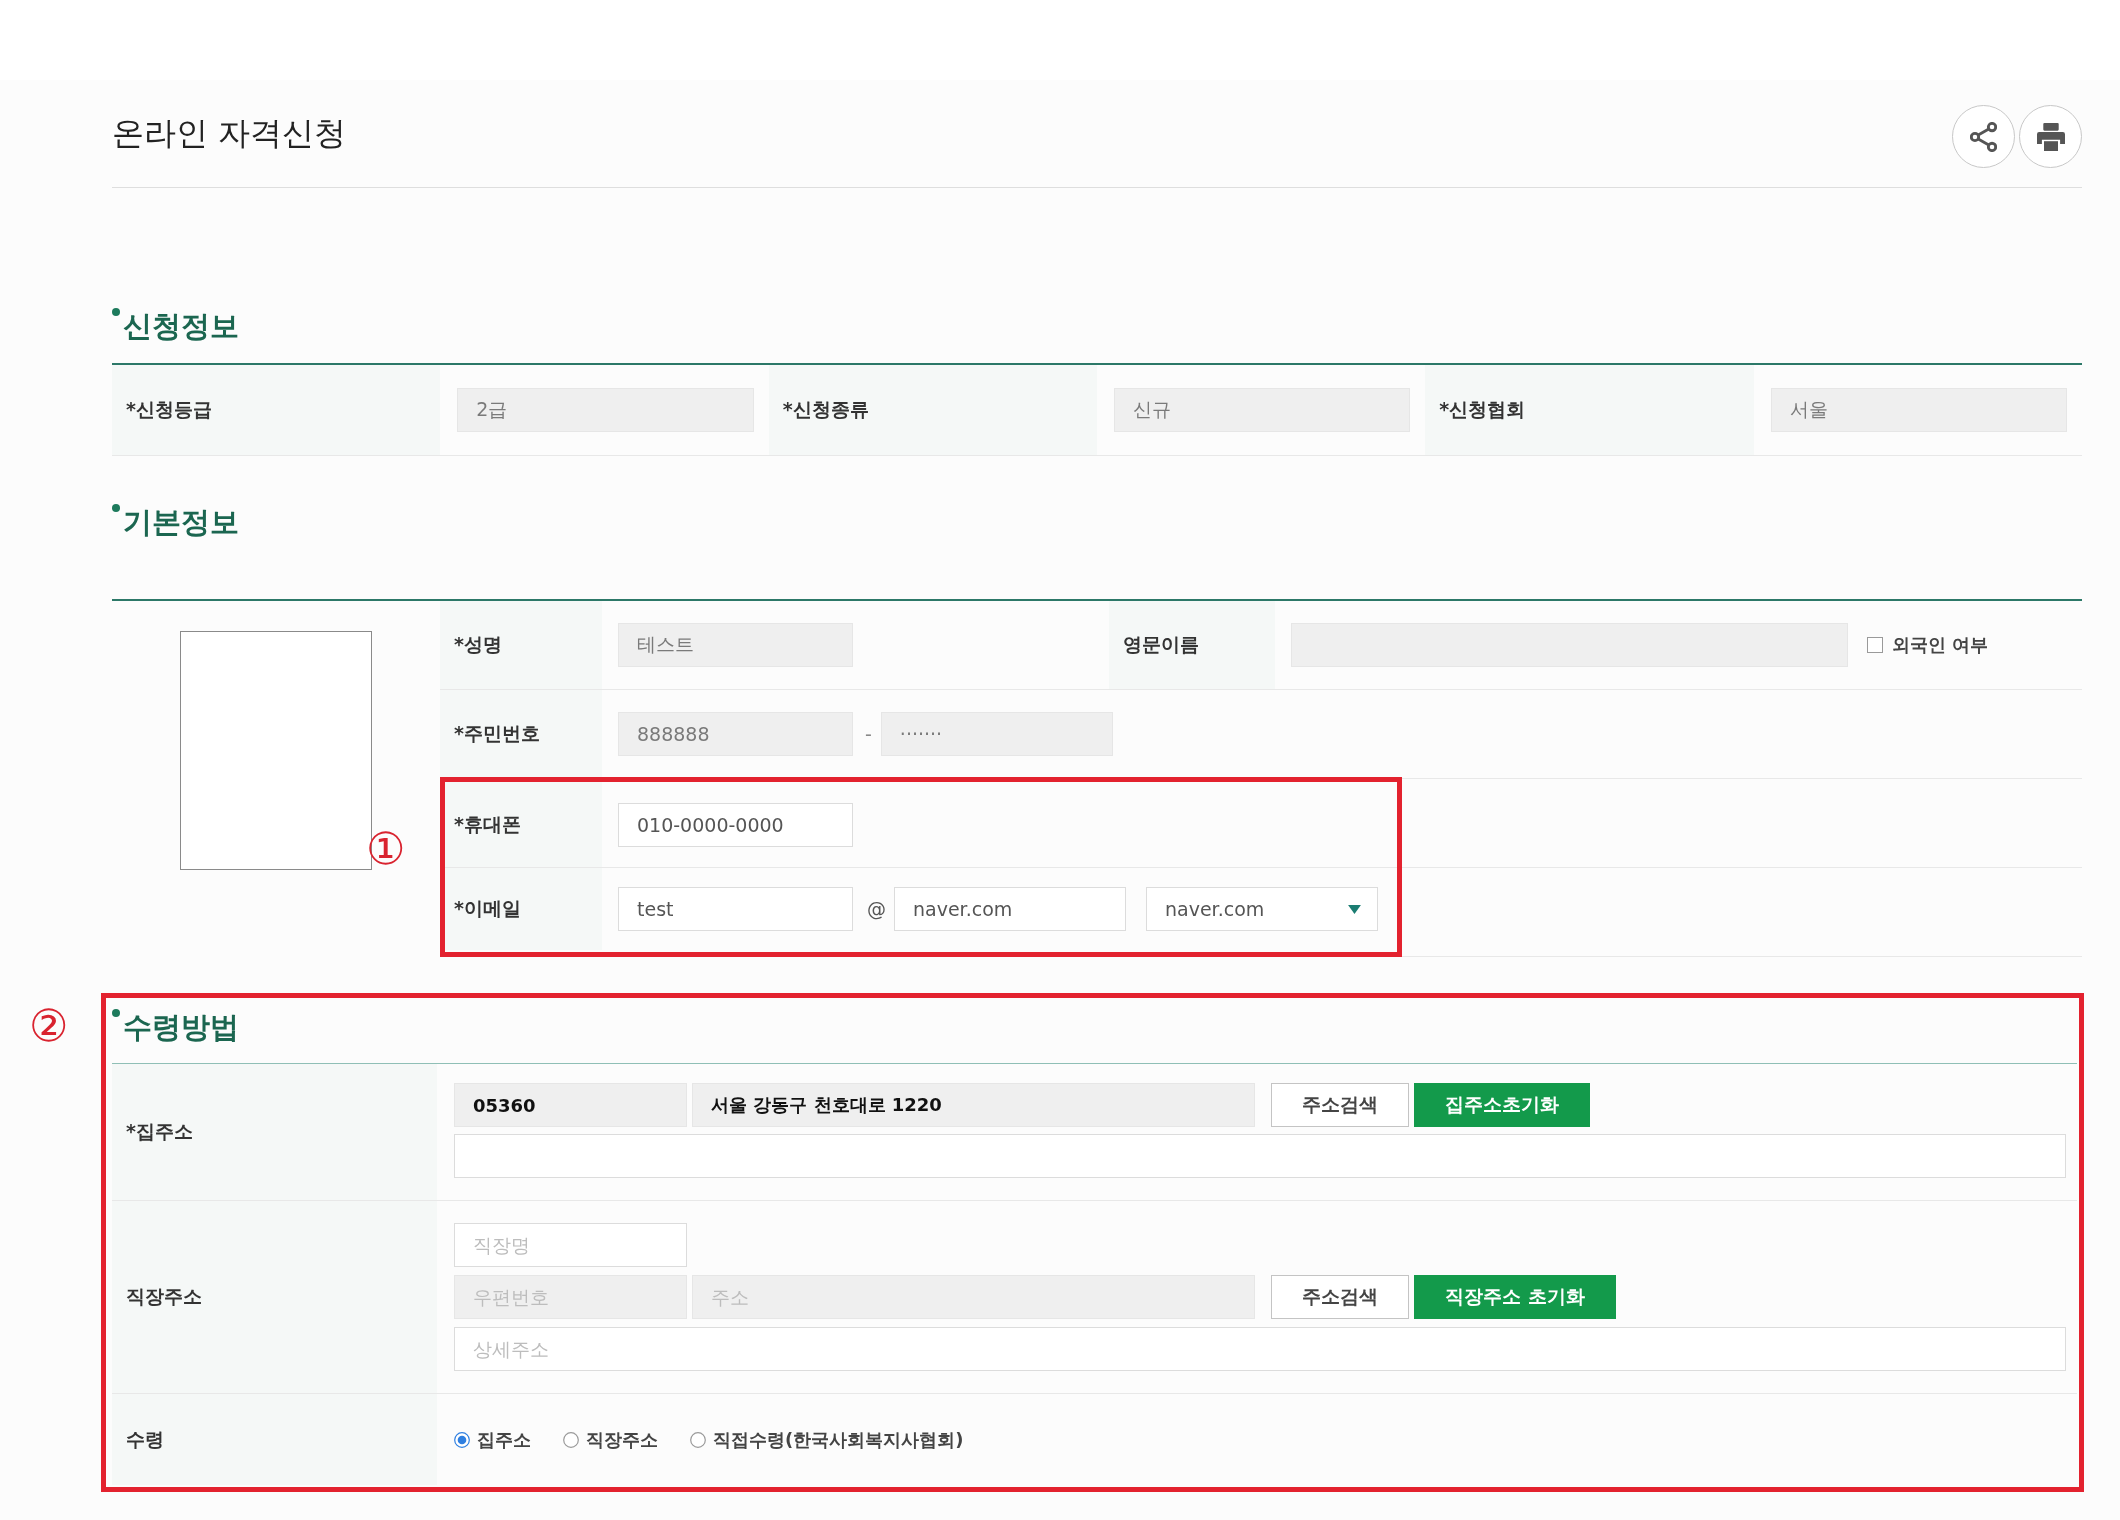  I want to click on field-label: 직장주소, so click(274, 1297).